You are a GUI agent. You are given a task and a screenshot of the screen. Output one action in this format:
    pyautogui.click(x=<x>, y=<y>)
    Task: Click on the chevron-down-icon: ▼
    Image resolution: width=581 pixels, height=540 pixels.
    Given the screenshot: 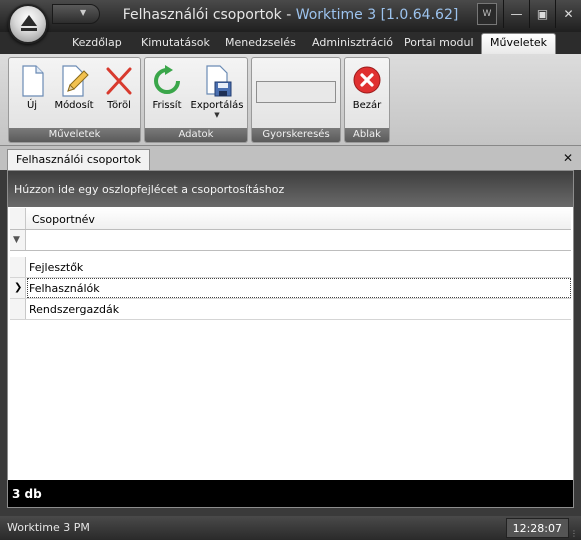 What is the action you would take?
    pyautogui.click(x=217, y=115)
    